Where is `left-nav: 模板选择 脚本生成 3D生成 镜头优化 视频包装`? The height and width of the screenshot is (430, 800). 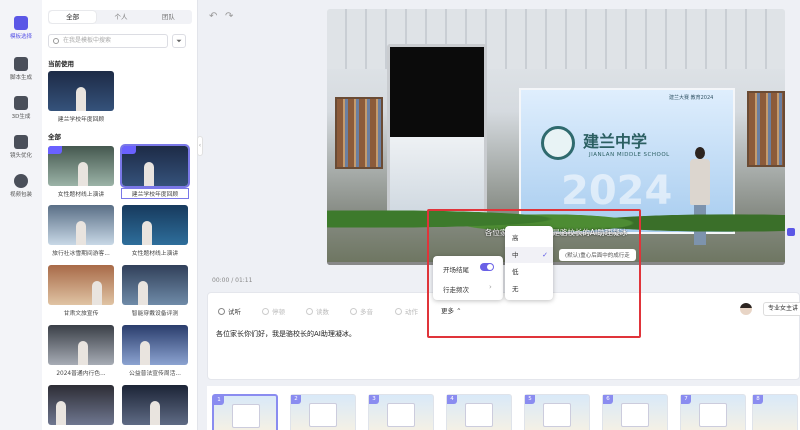
left-nav: 模板选择 脚本生成 3D生成 镜头优化 视频包装 is located at coordinates (21, 215).